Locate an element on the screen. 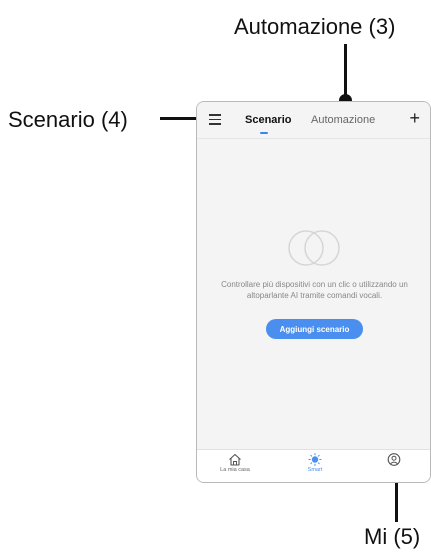 The image size is (431, 553). callout-line-automazione is located at coordinates (345, 72).